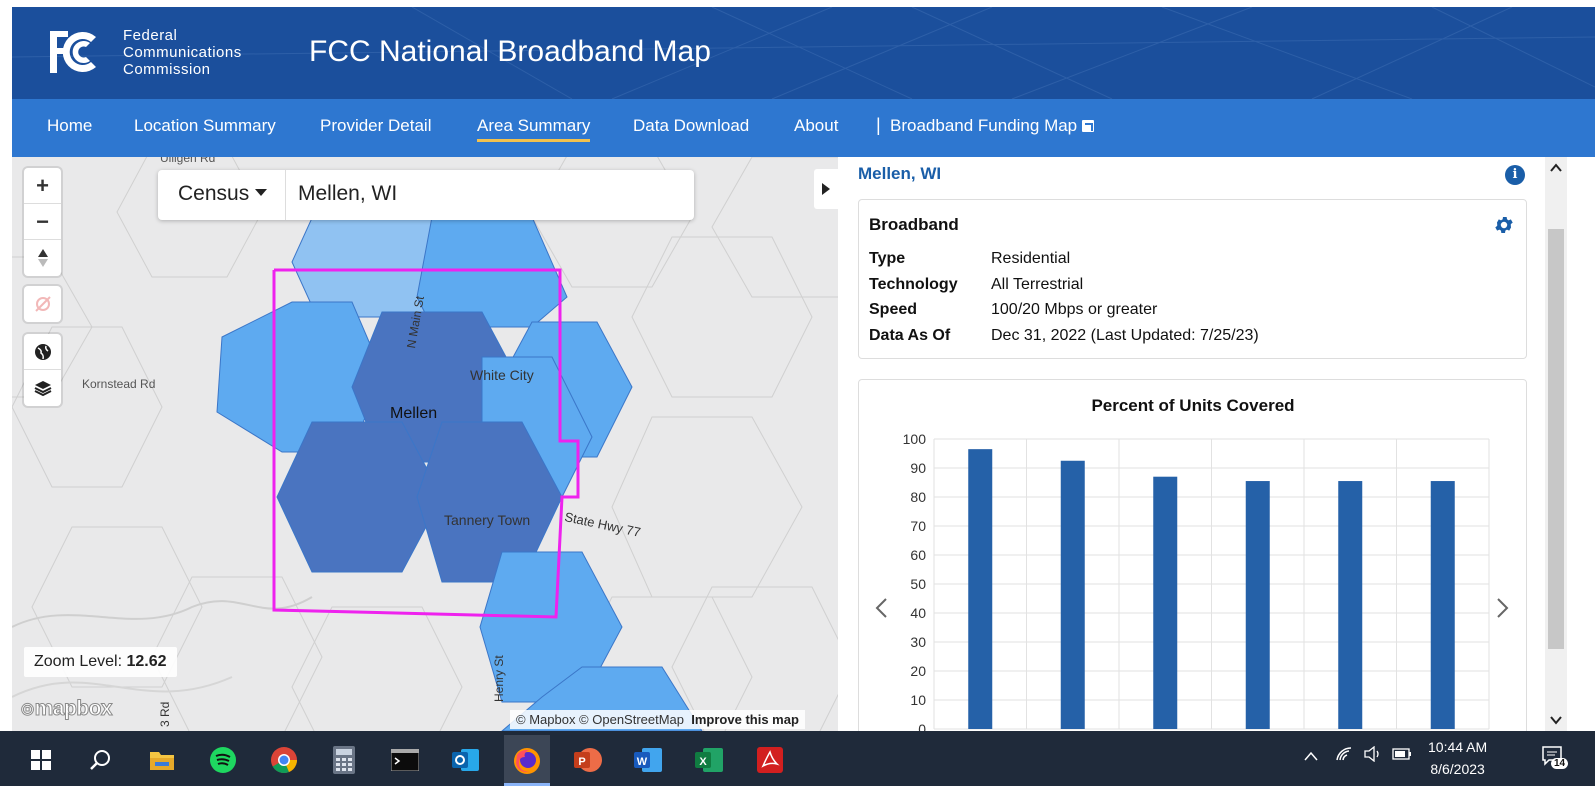 The image size is (1595, 786). What do you see at coordinates (205, 126) in the screenshot?
I see `nav-location-summary: Location Summary` at bounding box center [205, 126].